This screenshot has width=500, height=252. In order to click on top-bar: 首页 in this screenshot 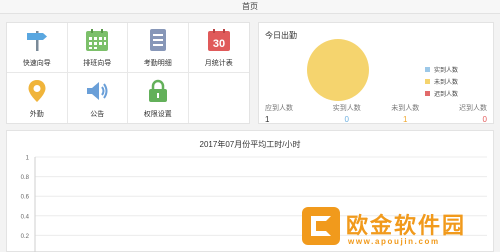, I will do `click(250, 7)`.